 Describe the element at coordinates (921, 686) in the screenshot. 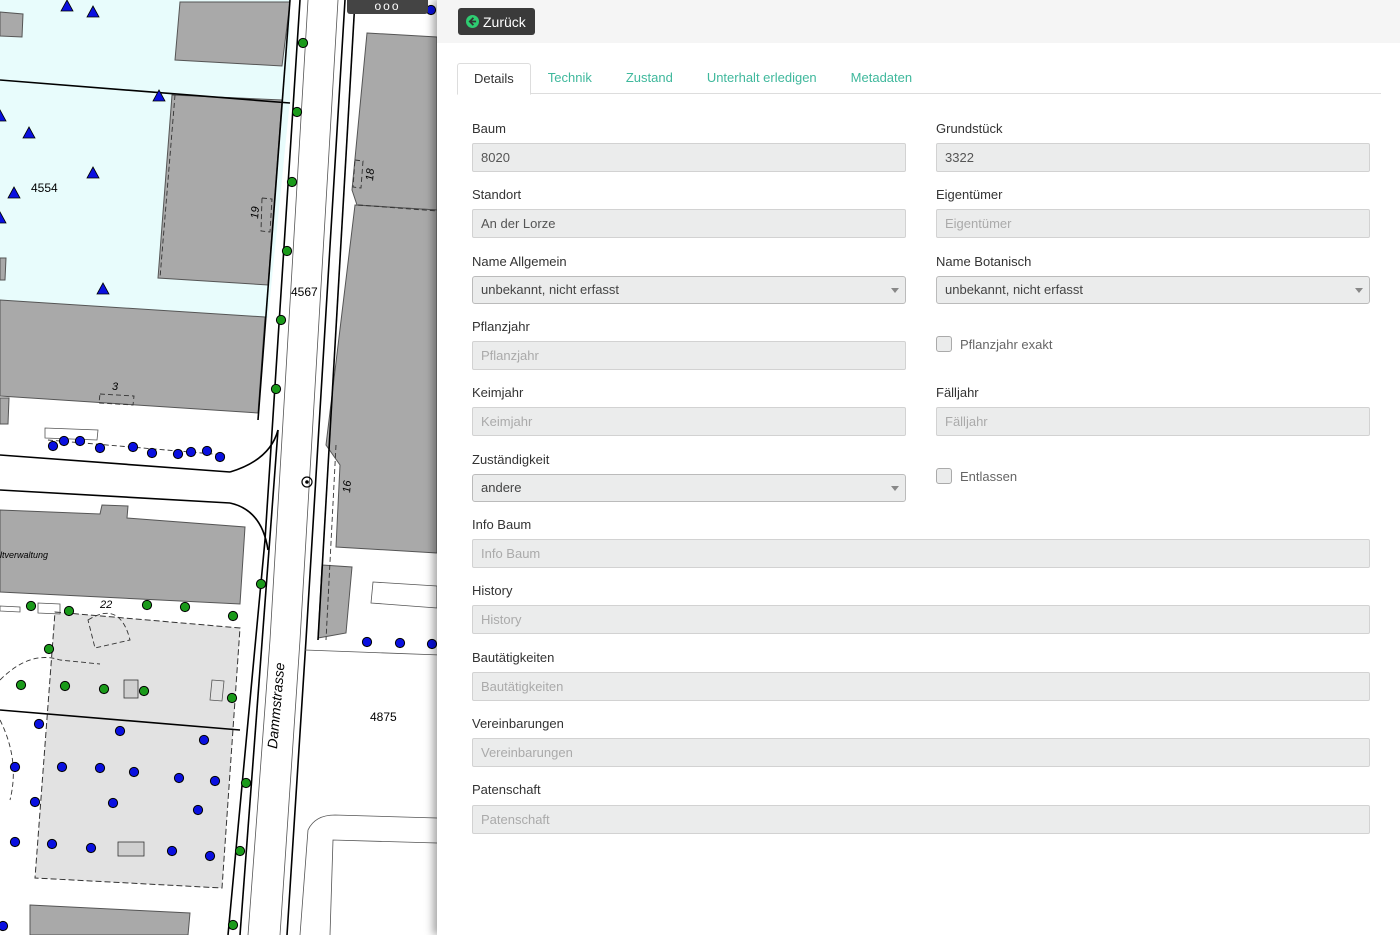

I see `bautaetigkeiten-input` at that location.